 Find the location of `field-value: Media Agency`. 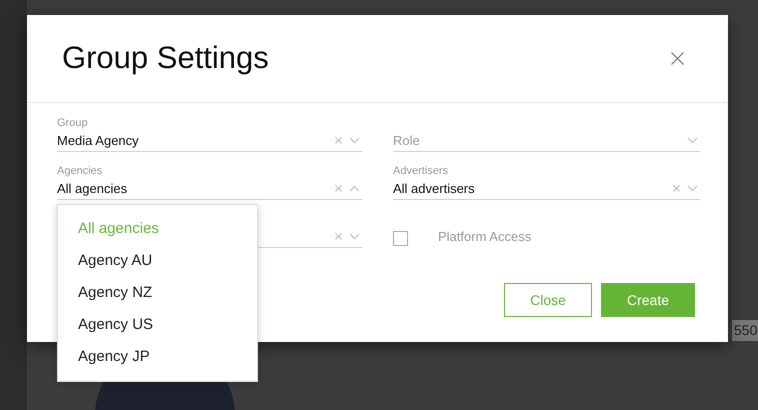

field-value: Media Agency is located at coordinates (98, 141).